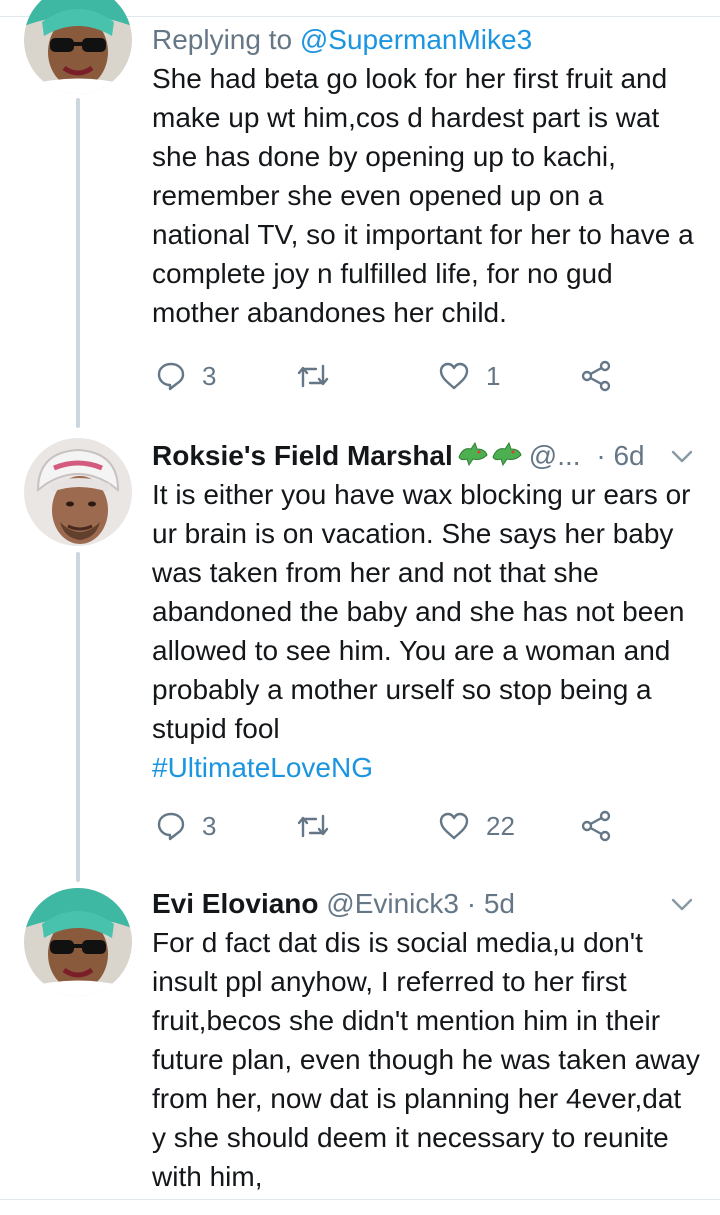  I want to click on replying-to-label: Replying to, so click(226, 39).